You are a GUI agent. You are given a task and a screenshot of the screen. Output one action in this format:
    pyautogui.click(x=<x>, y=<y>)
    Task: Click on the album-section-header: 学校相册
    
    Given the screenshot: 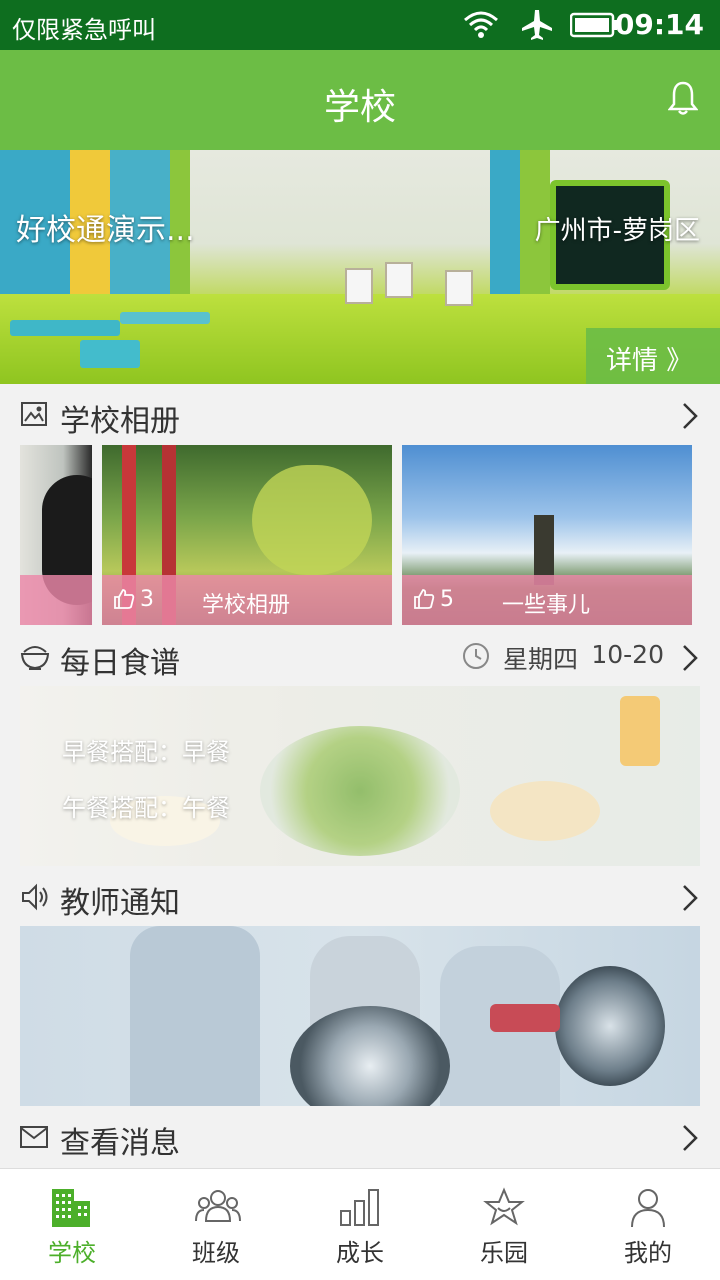 What is the action you would take?
    pyautogui.click(x=360, y=415)
    